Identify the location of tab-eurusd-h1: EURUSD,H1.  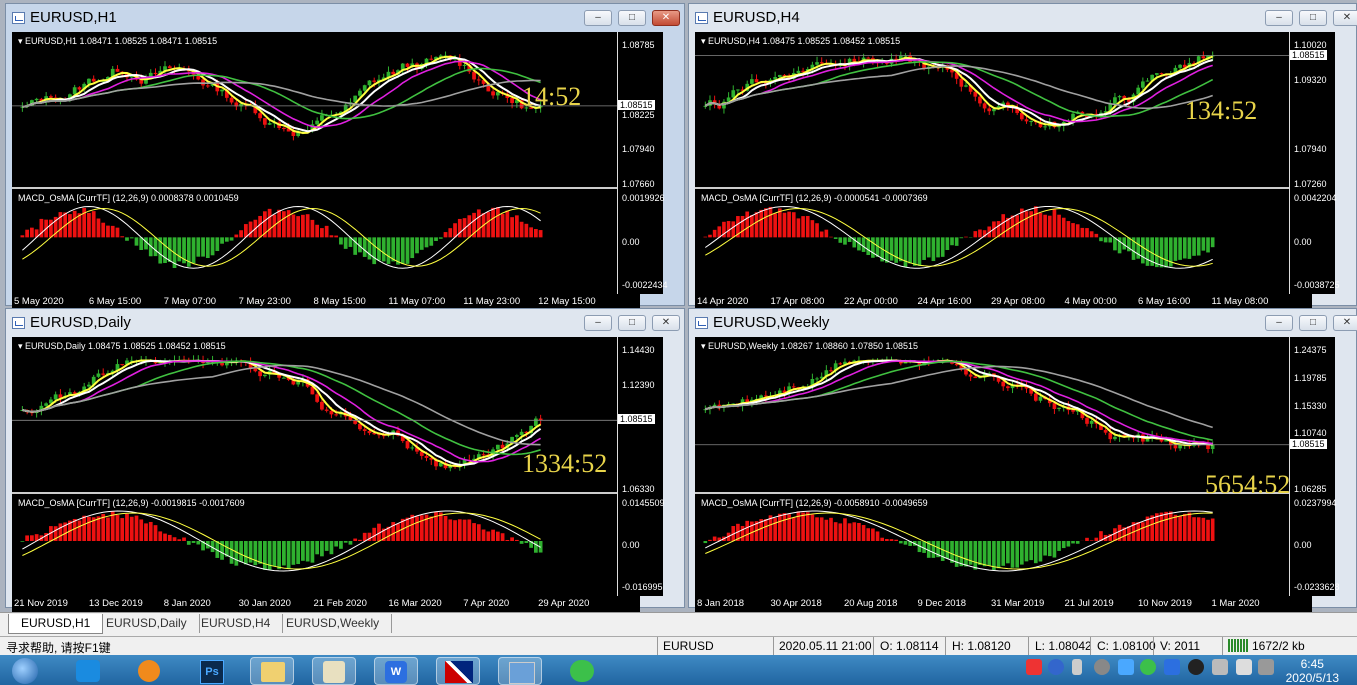
(56, 624).